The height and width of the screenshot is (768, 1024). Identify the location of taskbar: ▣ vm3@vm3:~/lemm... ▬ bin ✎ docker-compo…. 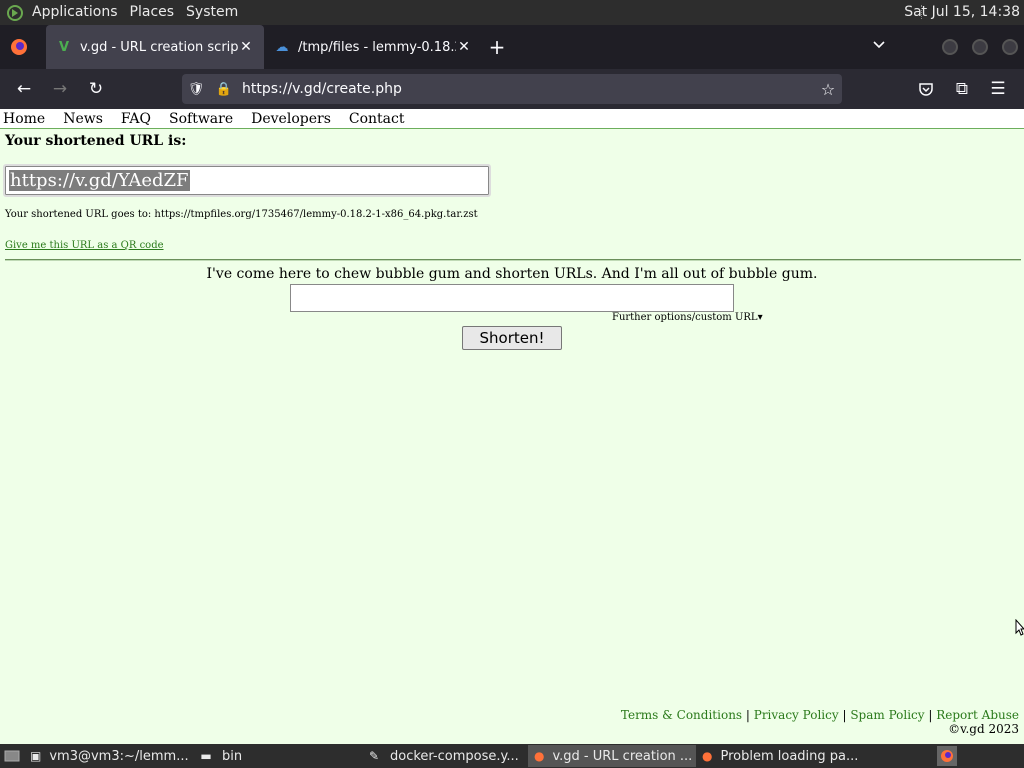
(512, 756).